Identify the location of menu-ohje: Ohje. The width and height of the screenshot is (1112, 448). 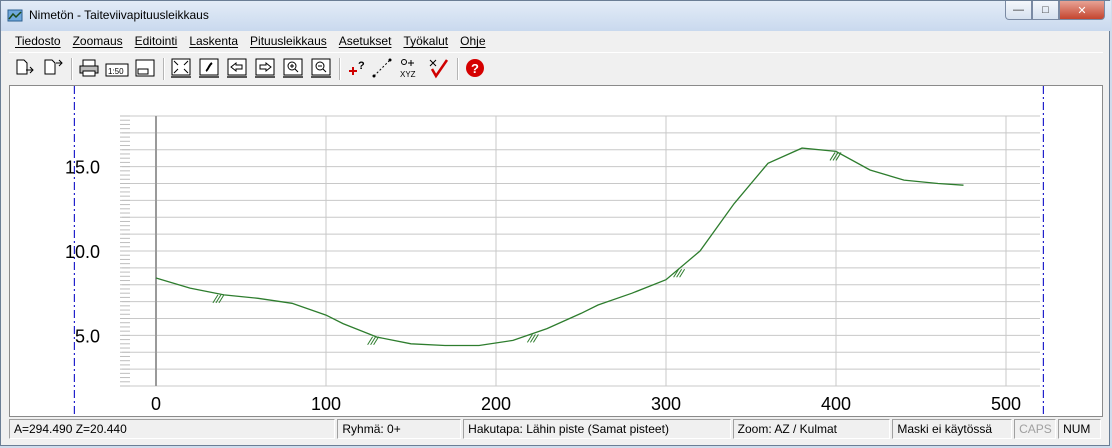
(472, 41).